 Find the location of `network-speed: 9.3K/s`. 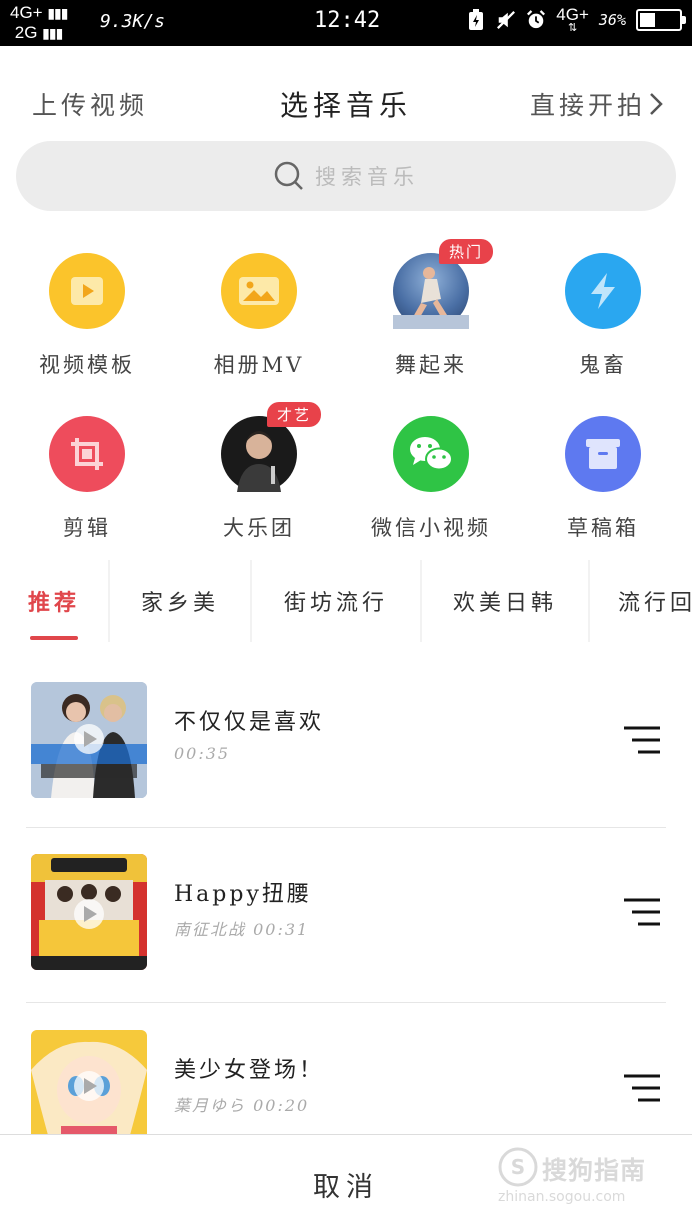

network-speed: 9.3K/s is located at coordinates (133, 21).